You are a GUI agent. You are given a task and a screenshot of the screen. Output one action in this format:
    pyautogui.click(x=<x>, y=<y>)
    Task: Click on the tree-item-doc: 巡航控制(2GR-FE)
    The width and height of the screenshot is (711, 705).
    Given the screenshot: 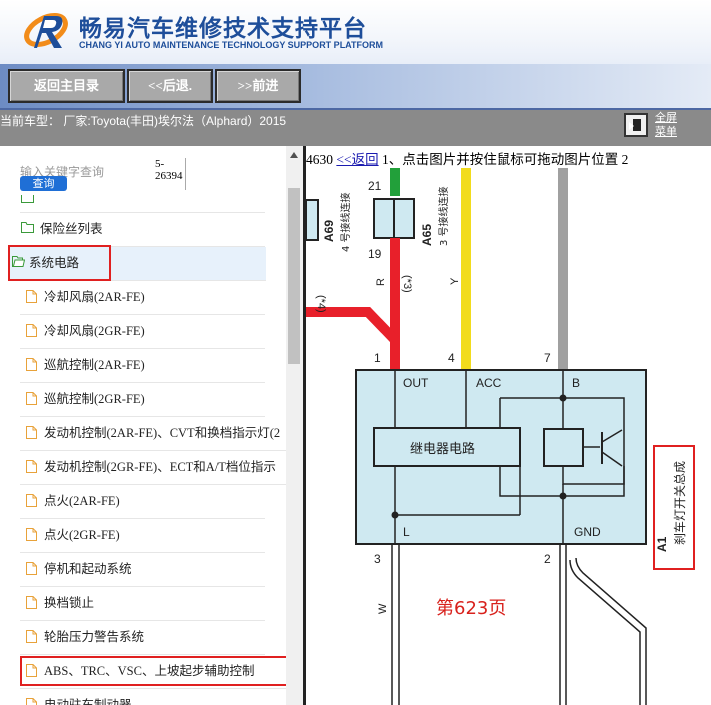 What is the action you would take?
    pyautogui.click(x=142, y=400)
    